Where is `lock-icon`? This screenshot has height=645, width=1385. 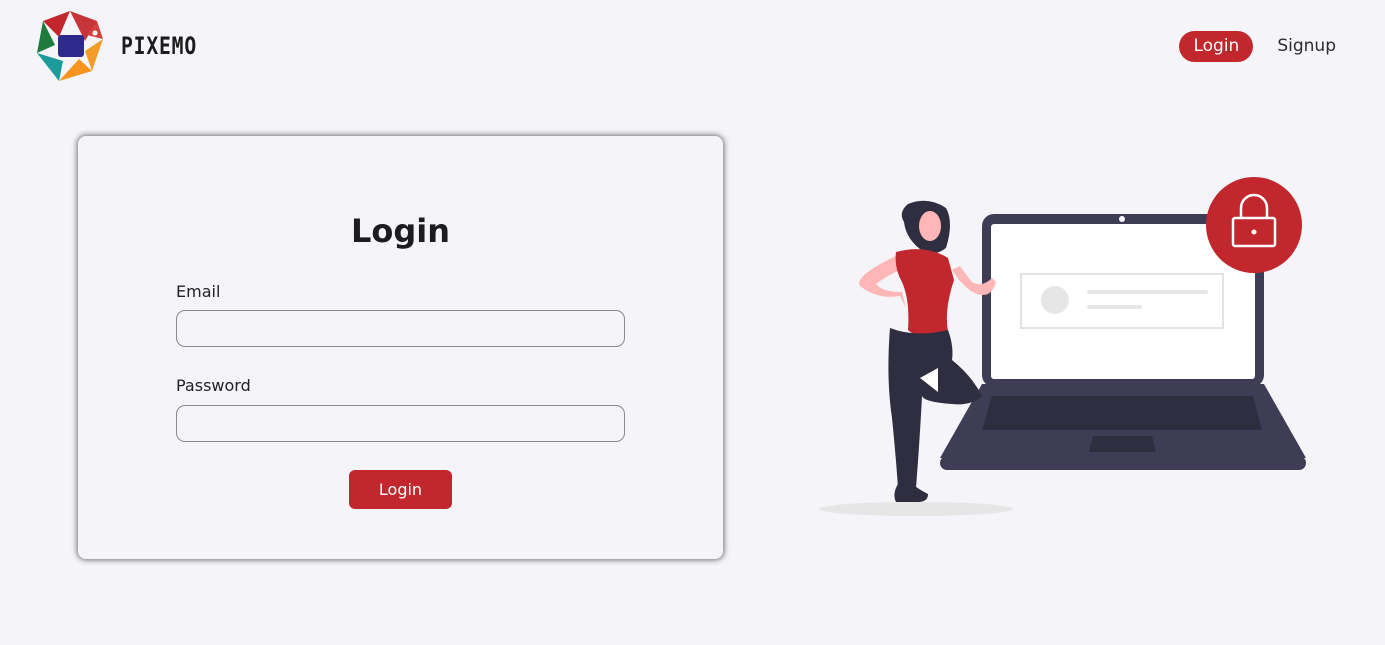
lock-icon is located at coordinates (1254, 225).